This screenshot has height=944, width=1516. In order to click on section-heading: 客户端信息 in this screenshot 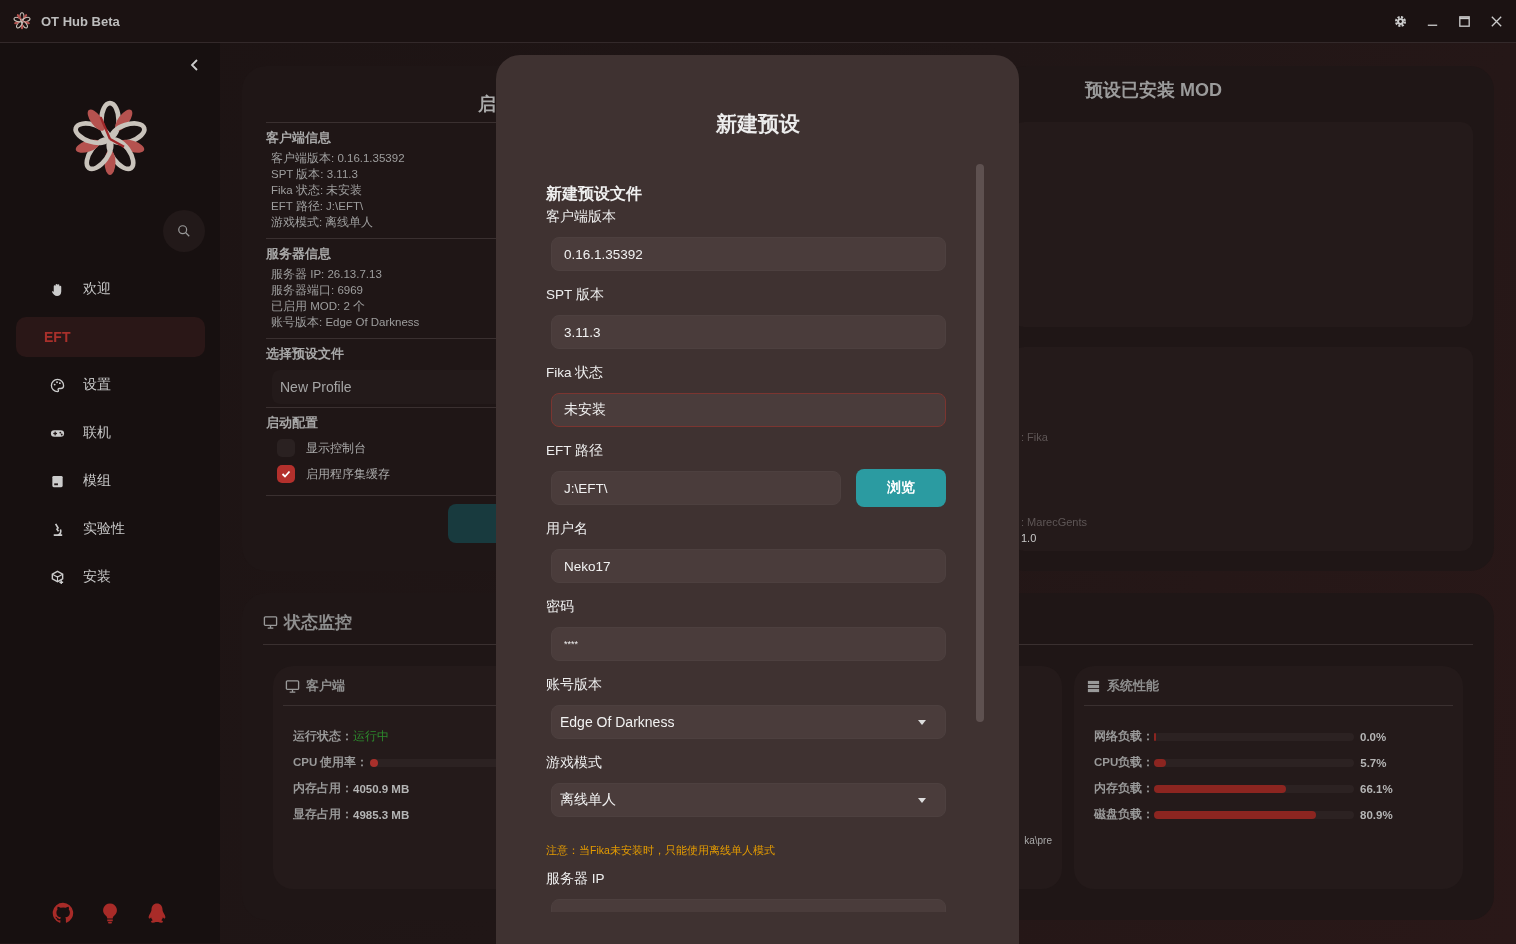, I will do `click(299, 138)`.